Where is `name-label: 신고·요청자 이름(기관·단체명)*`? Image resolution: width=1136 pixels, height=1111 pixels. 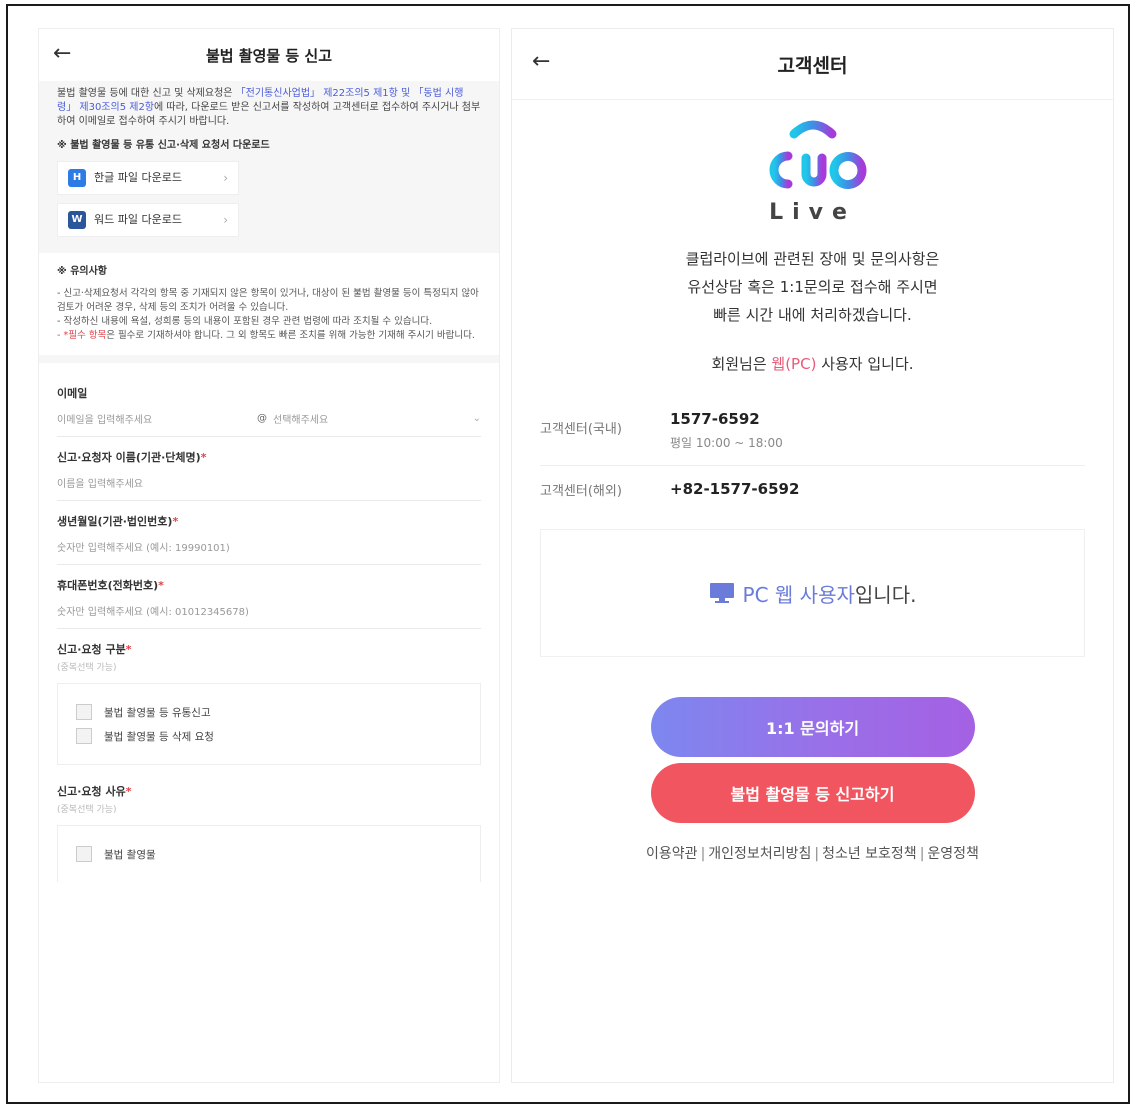 name-label: 신고·요청자 이름(기관·단체명)* is located at coordinates (269, 457).